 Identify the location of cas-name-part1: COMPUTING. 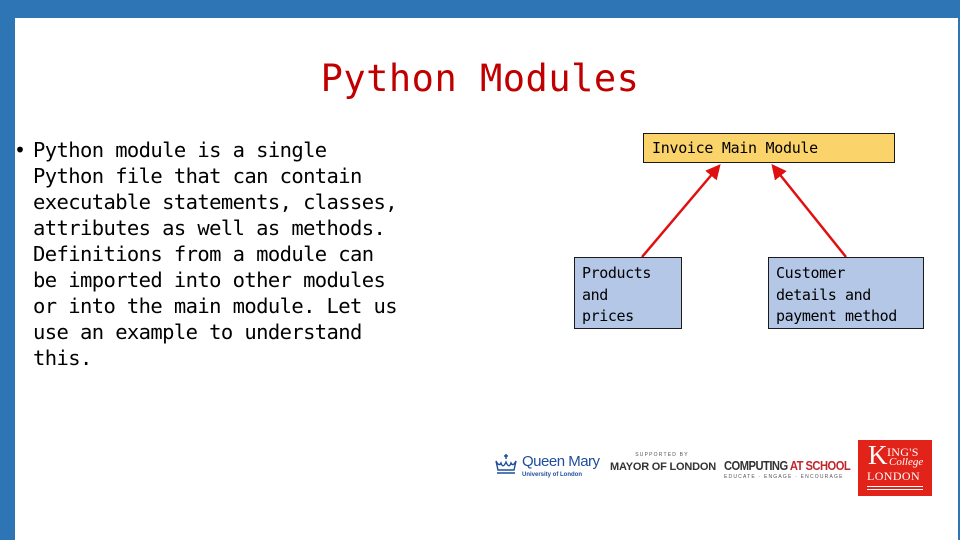
(757, 465).